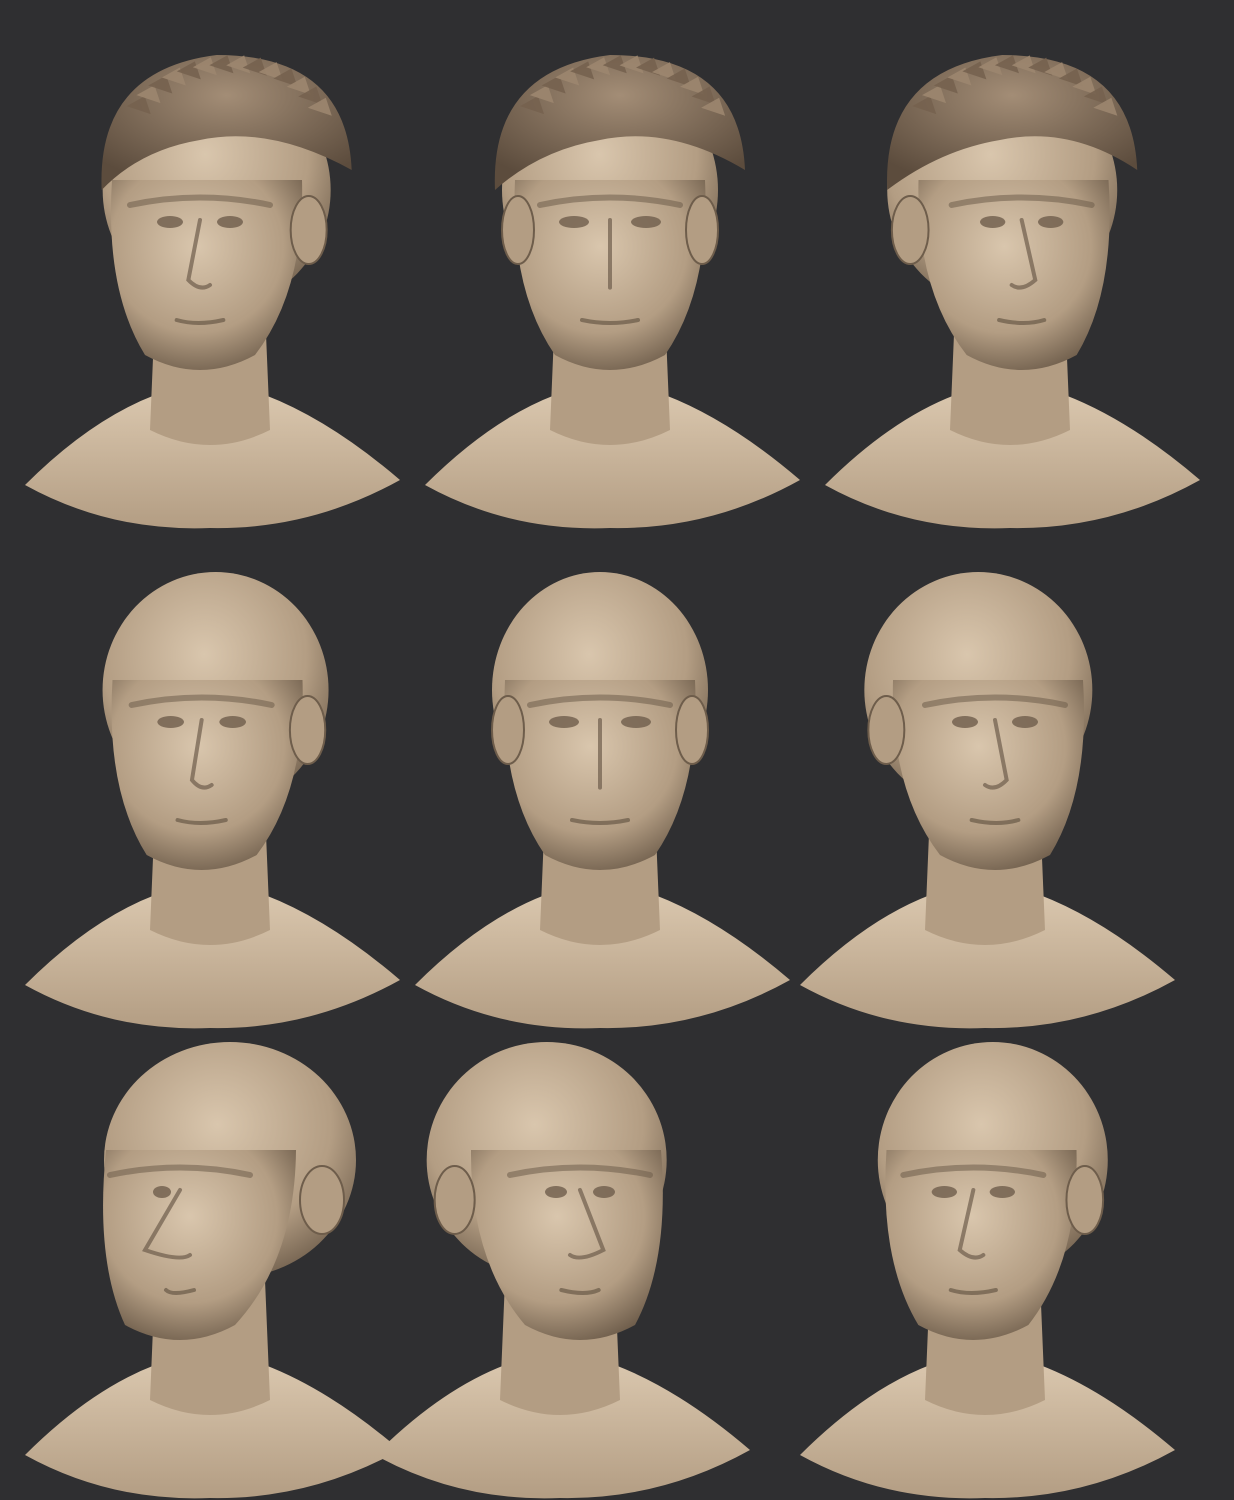  What do you see at coordinates (602, 800) in the screenshot?
I see `head-bald-row-front` at bounding box center [602, 800].